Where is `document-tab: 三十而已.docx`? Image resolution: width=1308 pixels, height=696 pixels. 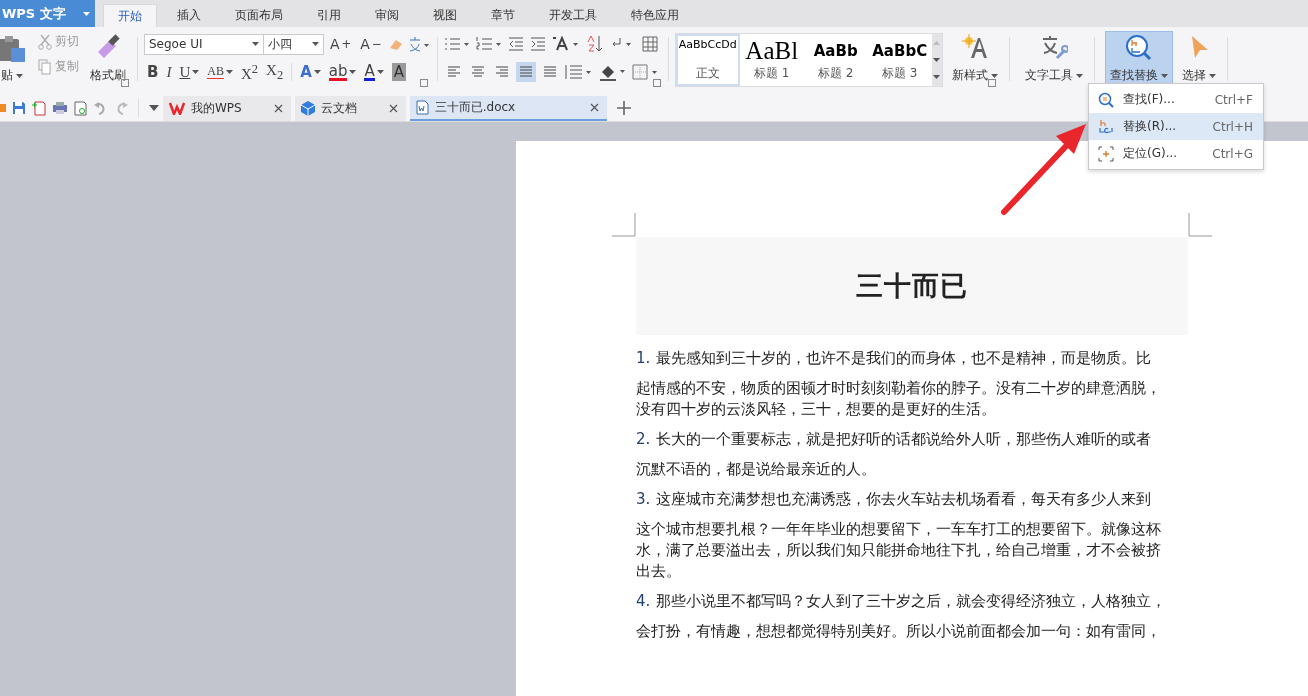
document-tab: 三十而已.docx is located at coordinates (508, 108).